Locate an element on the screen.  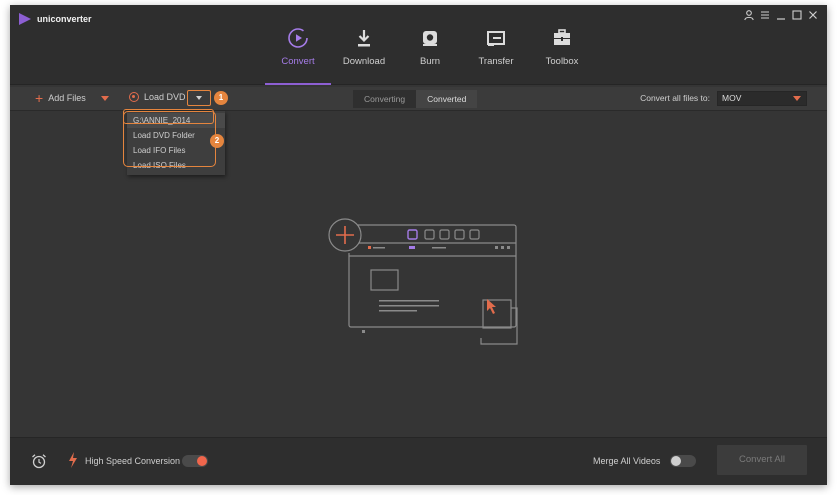
convert-all-to-label: Convert all files to: is located at coordinates (675, 98).